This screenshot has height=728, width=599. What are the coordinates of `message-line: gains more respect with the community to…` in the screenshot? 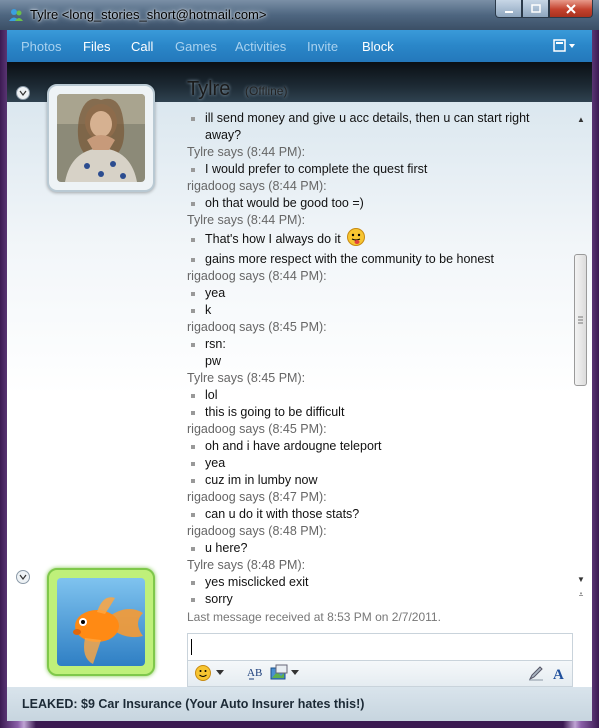 It's located at (342, 259).